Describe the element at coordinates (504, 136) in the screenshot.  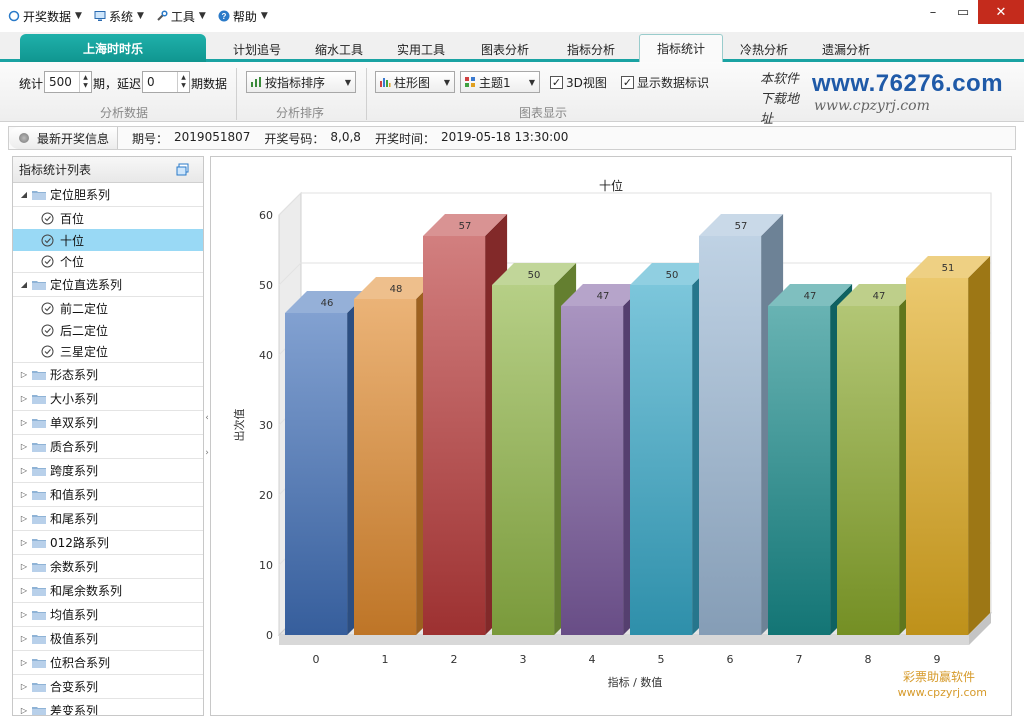
I see `time-value: 2019-05-18 13:30:00` at that location.